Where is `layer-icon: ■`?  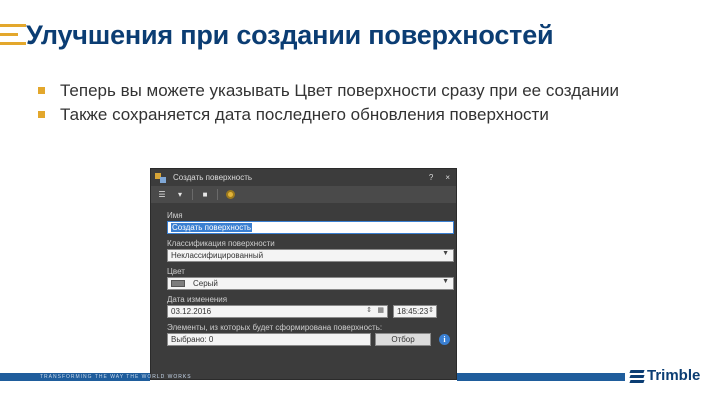
layer-icon: ■ is located at coordinates (205, 194).